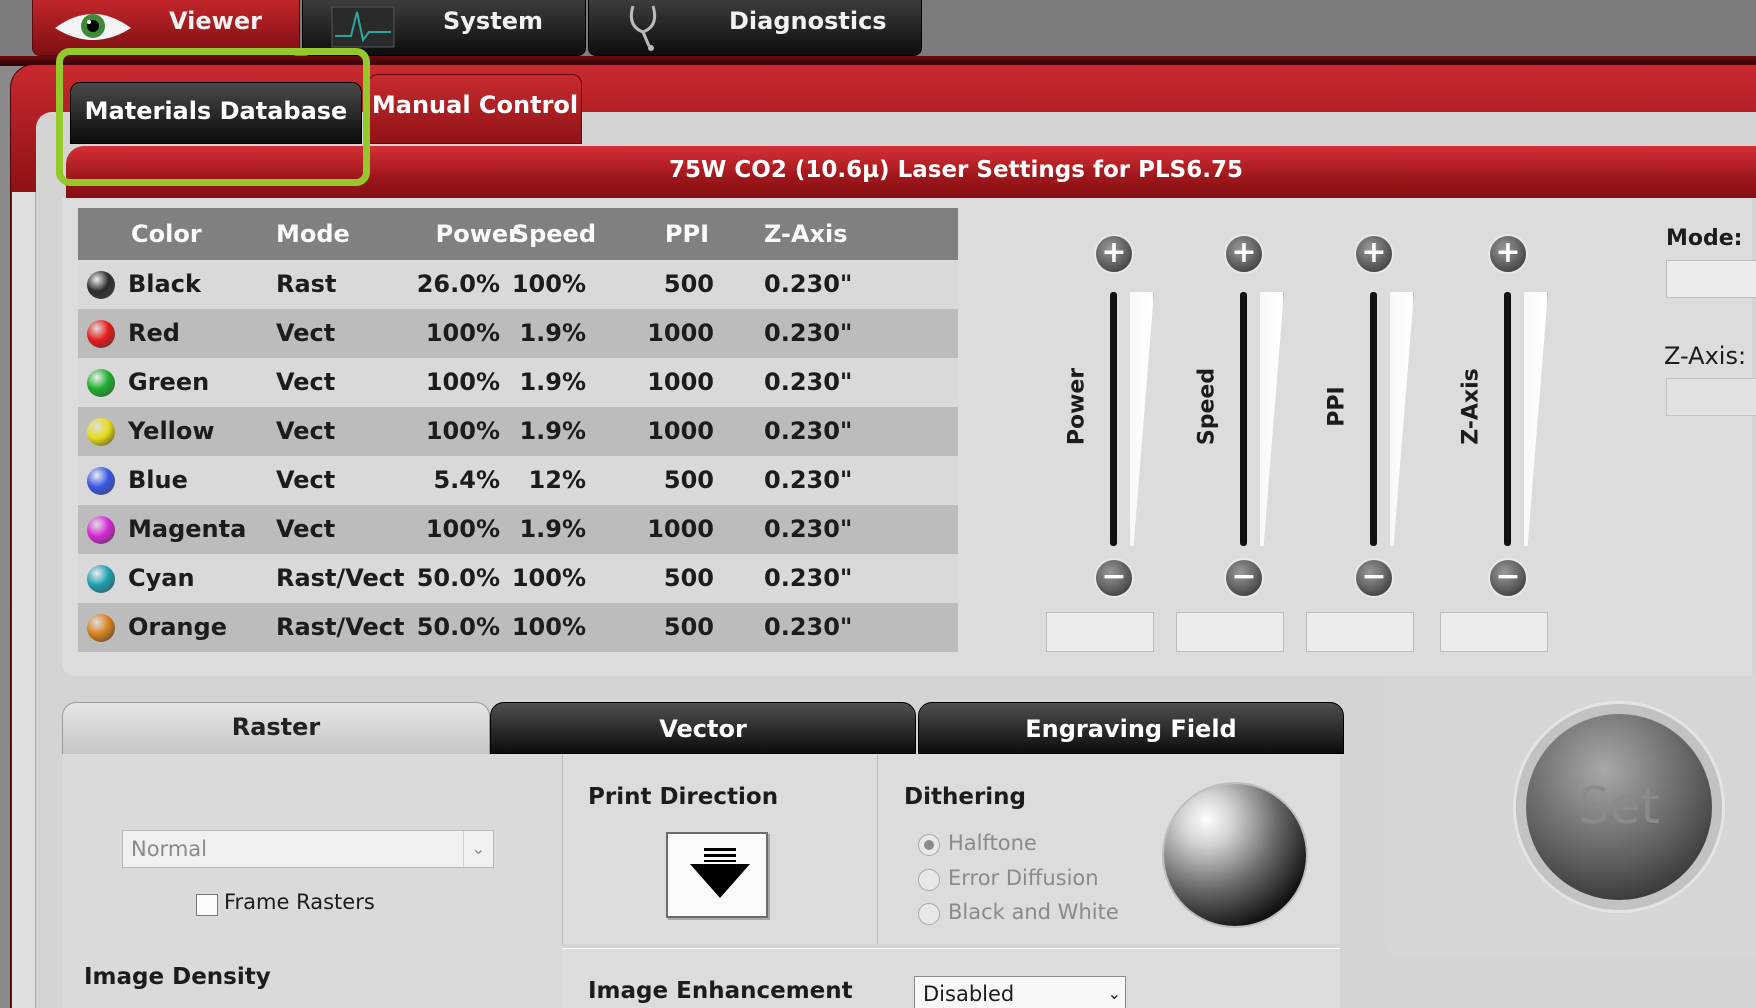 The image size is (1756, 1008). Describe the element at coordinates (1384, 444) in the screenshot. I see `slider-ppi: + PPI −` at that location.